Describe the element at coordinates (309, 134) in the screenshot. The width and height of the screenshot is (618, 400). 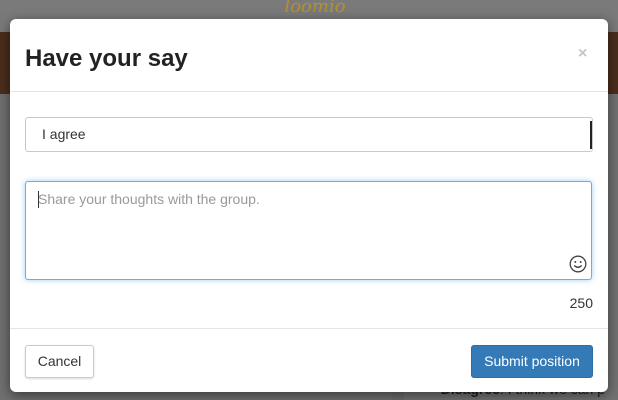
I see `position-select: I agree` at that location.